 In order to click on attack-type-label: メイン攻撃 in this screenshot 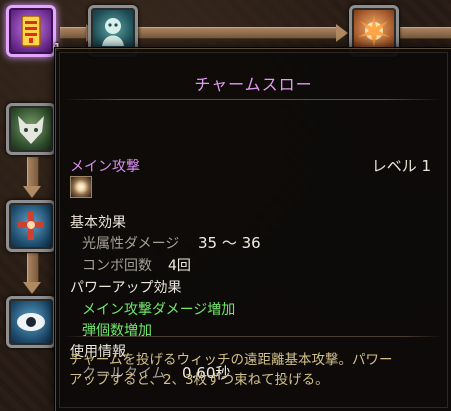, I will do `click(105, 167)`.